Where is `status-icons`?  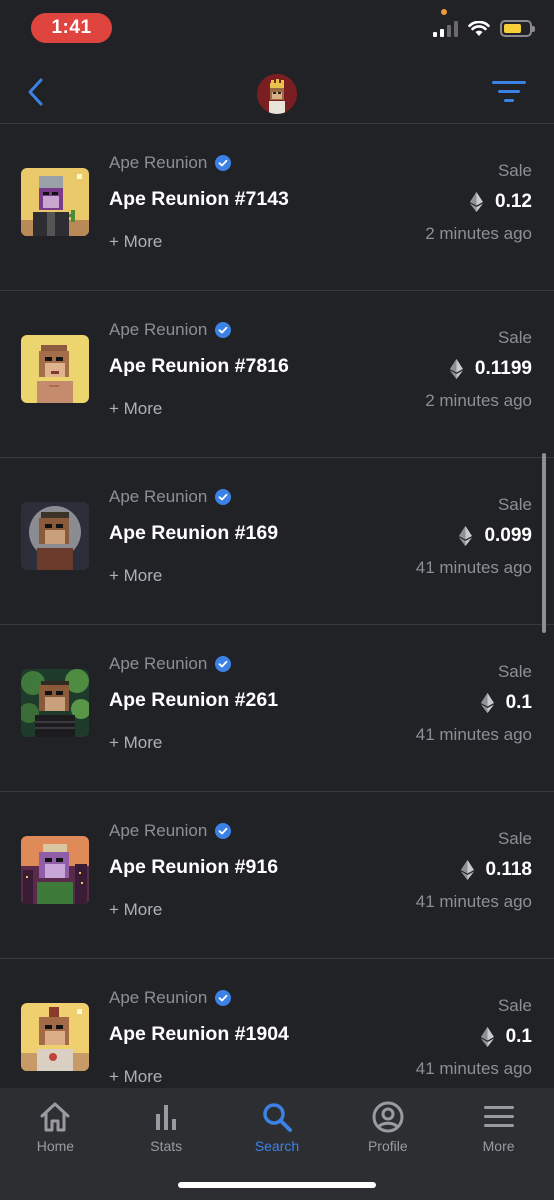
status-icons is located at coordinates (484, 28).